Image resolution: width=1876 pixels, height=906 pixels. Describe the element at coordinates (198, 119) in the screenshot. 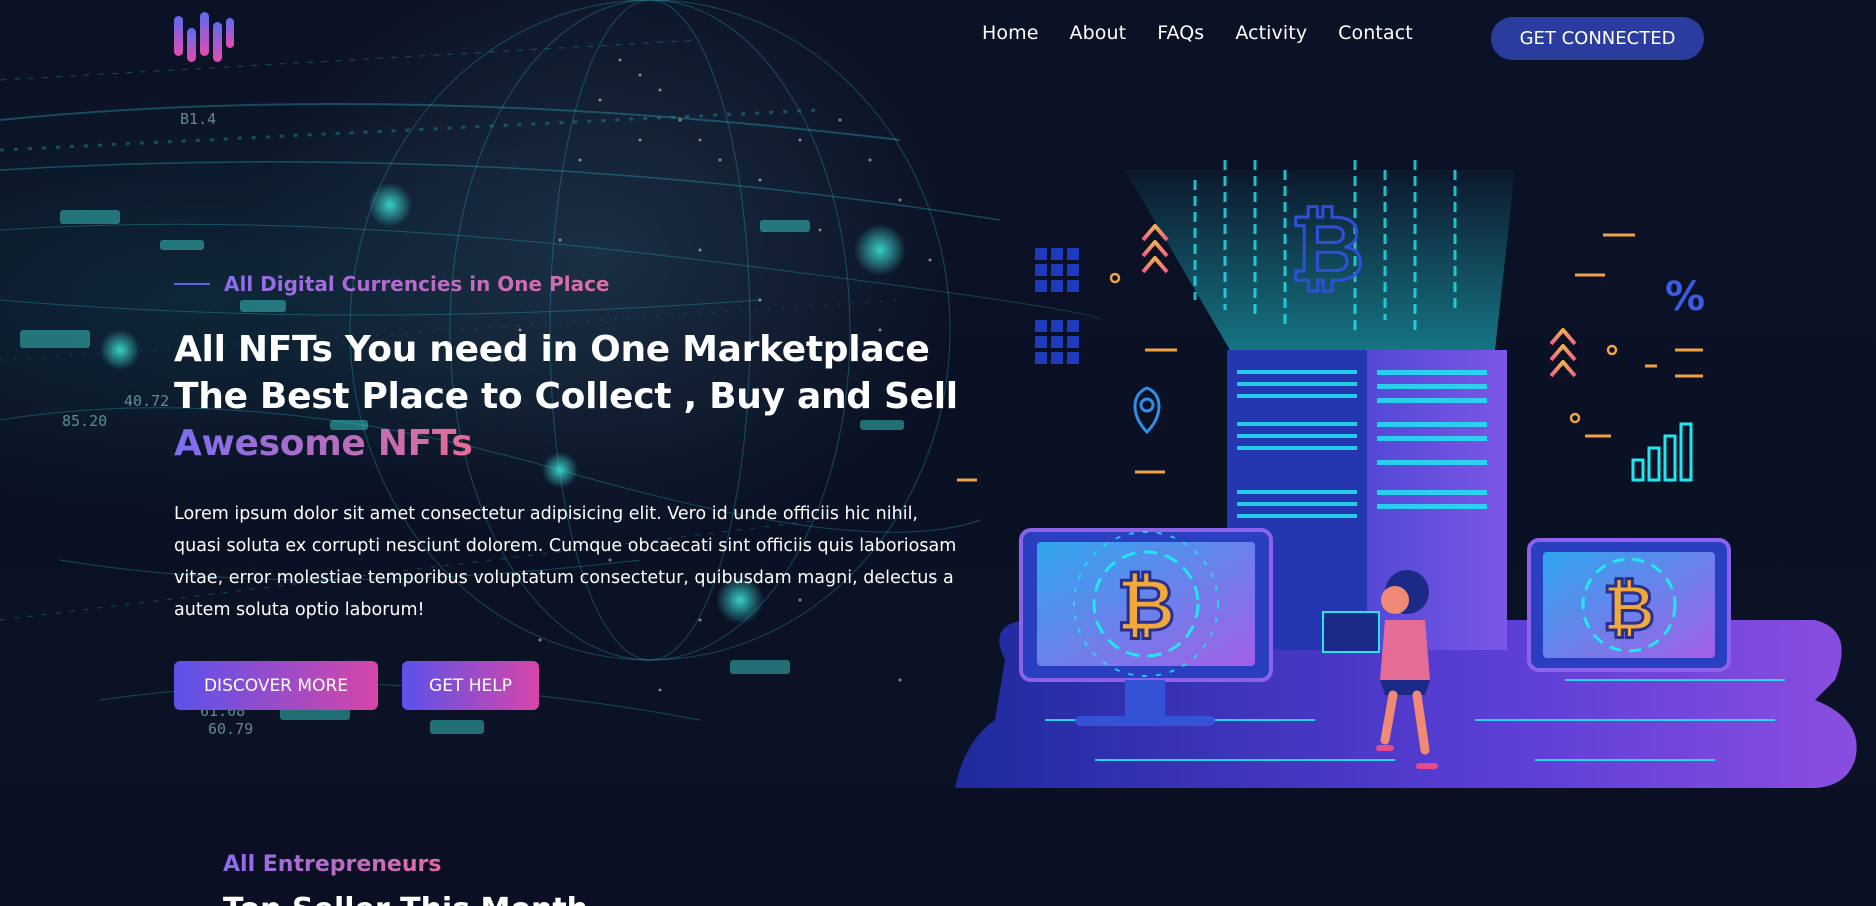

I see `readout-text: B1.4` at that location.